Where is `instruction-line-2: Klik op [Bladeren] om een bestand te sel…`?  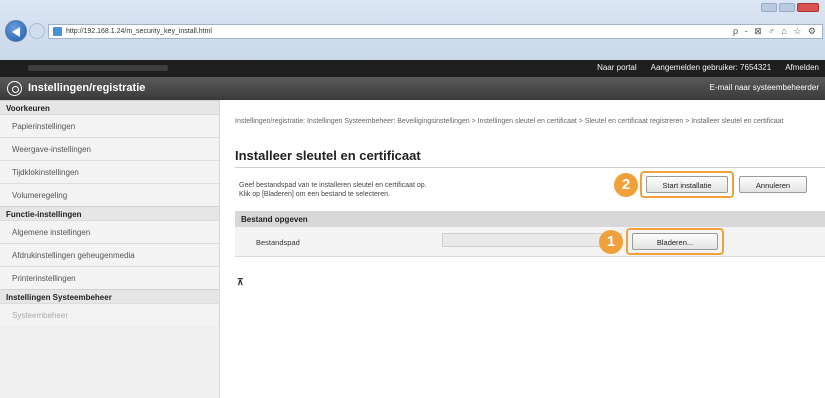
instruction-line-2: Klik op [Bladeren] om een bestand te sel… is located at coordinates (314, 194).